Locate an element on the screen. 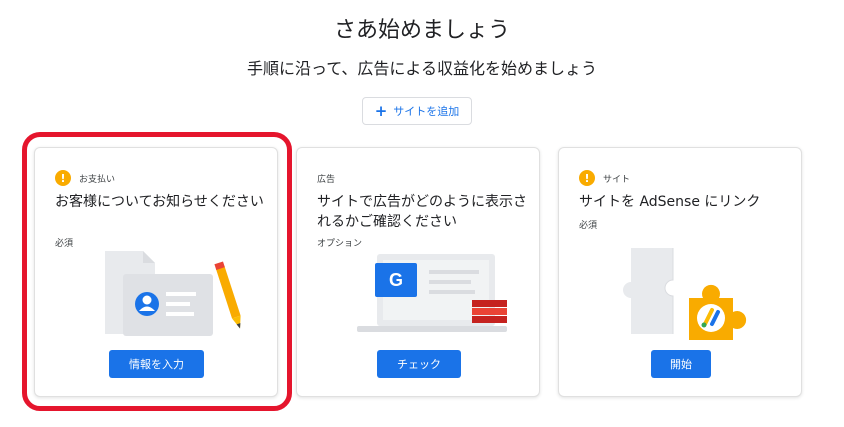 Image resolution: width=844 pixels, height=427 pixels. card-title: サイトを AdSense にリンク is located at coordinates (670, 202).